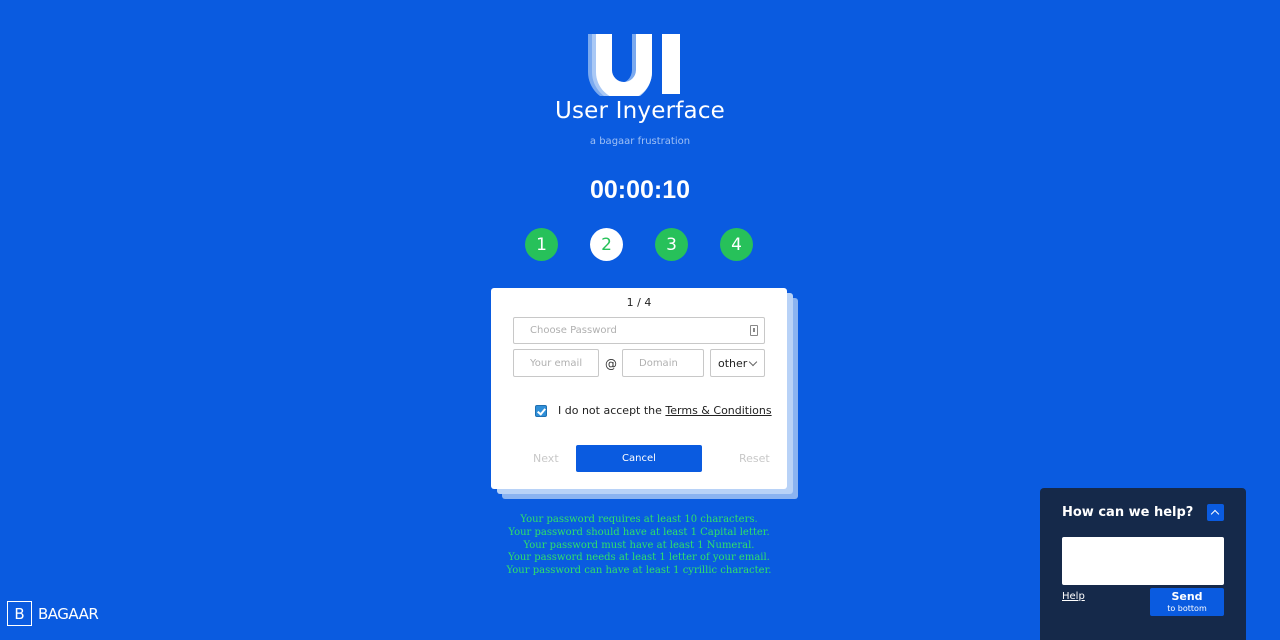  I want to click on help-title: How can we help?, so click(1128, 512).